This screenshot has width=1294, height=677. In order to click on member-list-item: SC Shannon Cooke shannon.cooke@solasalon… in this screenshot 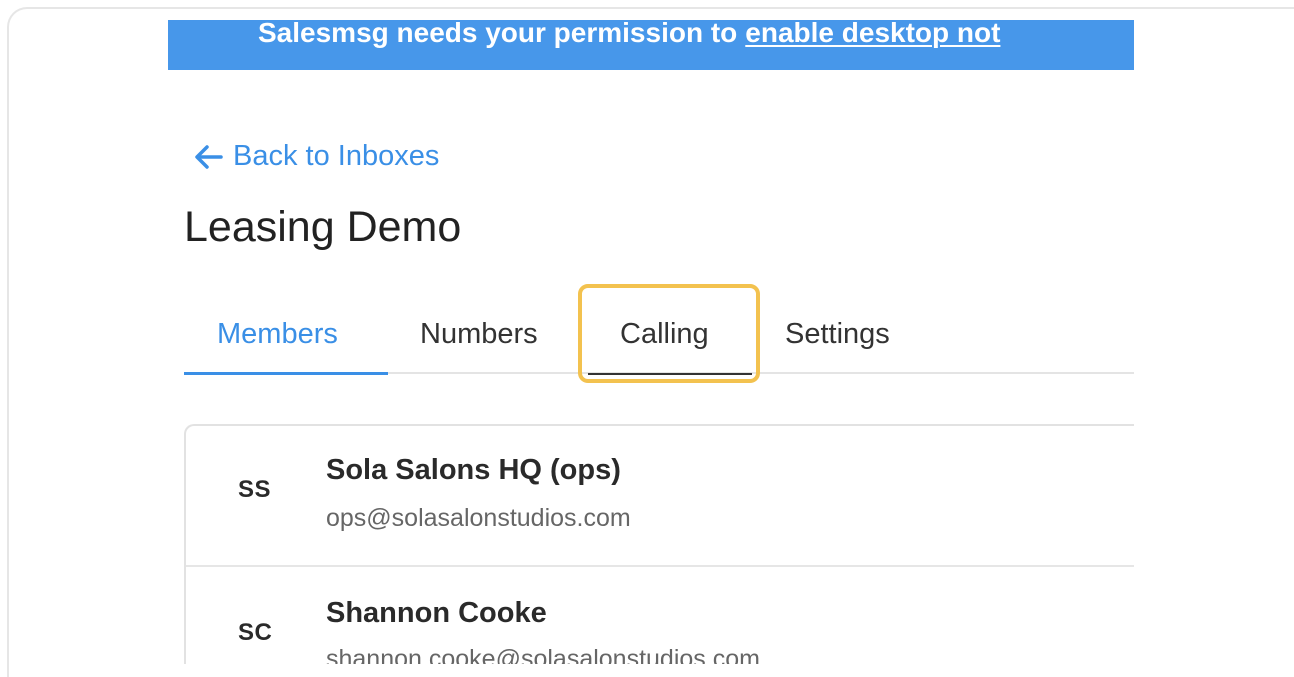, I will do `click(660, 615)`.